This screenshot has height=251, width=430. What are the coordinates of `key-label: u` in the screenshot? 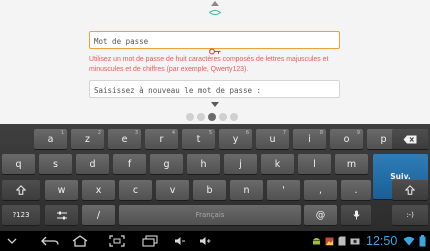 It's located at (272, 139).